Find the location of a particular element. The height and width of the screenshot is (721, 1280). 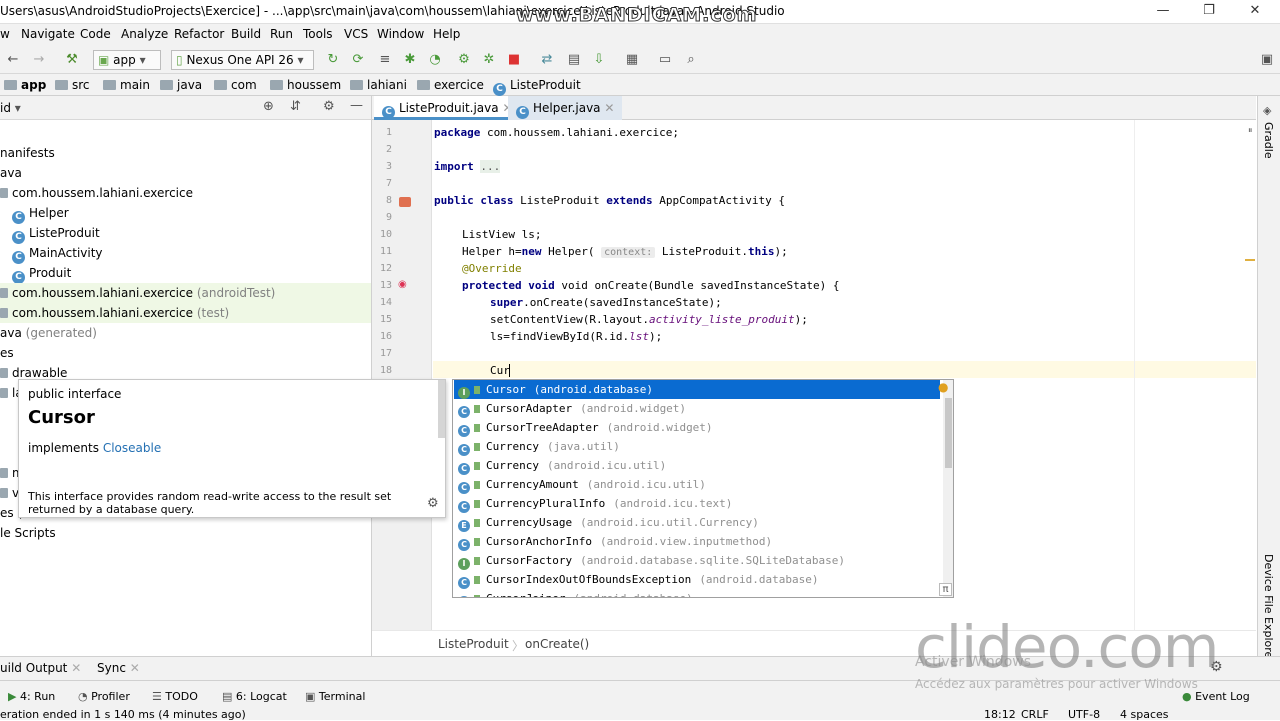

doc-scrollbar is located at coordinates (441, 409).